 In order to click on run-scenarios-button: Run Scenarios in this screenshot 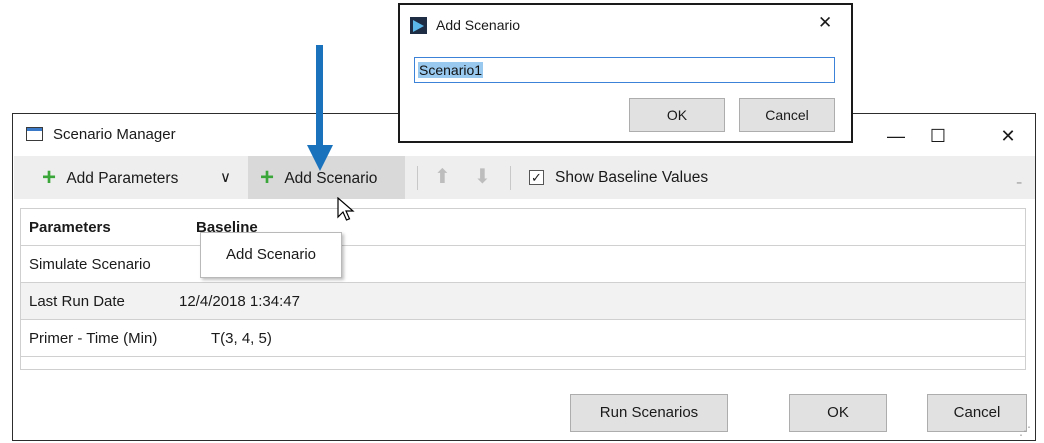, I will do `click(649, 413)`.